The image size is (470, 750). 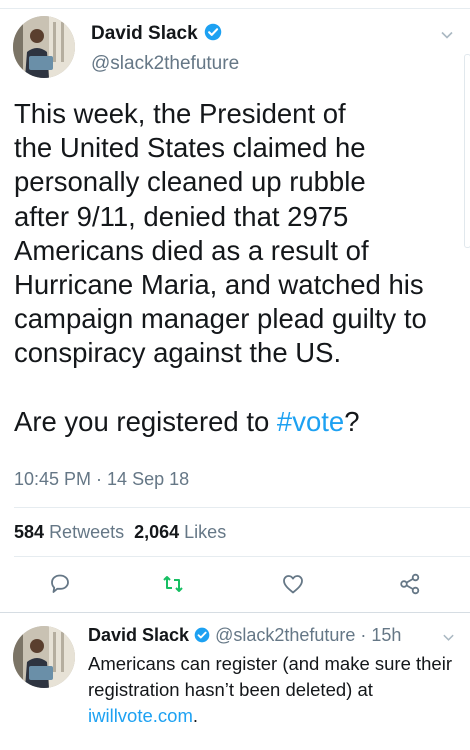 What do you see at coordinates (190, 148) in the screenshot?
I see `tweet-line: the United States claimed he` at bounding box center [190, 148].